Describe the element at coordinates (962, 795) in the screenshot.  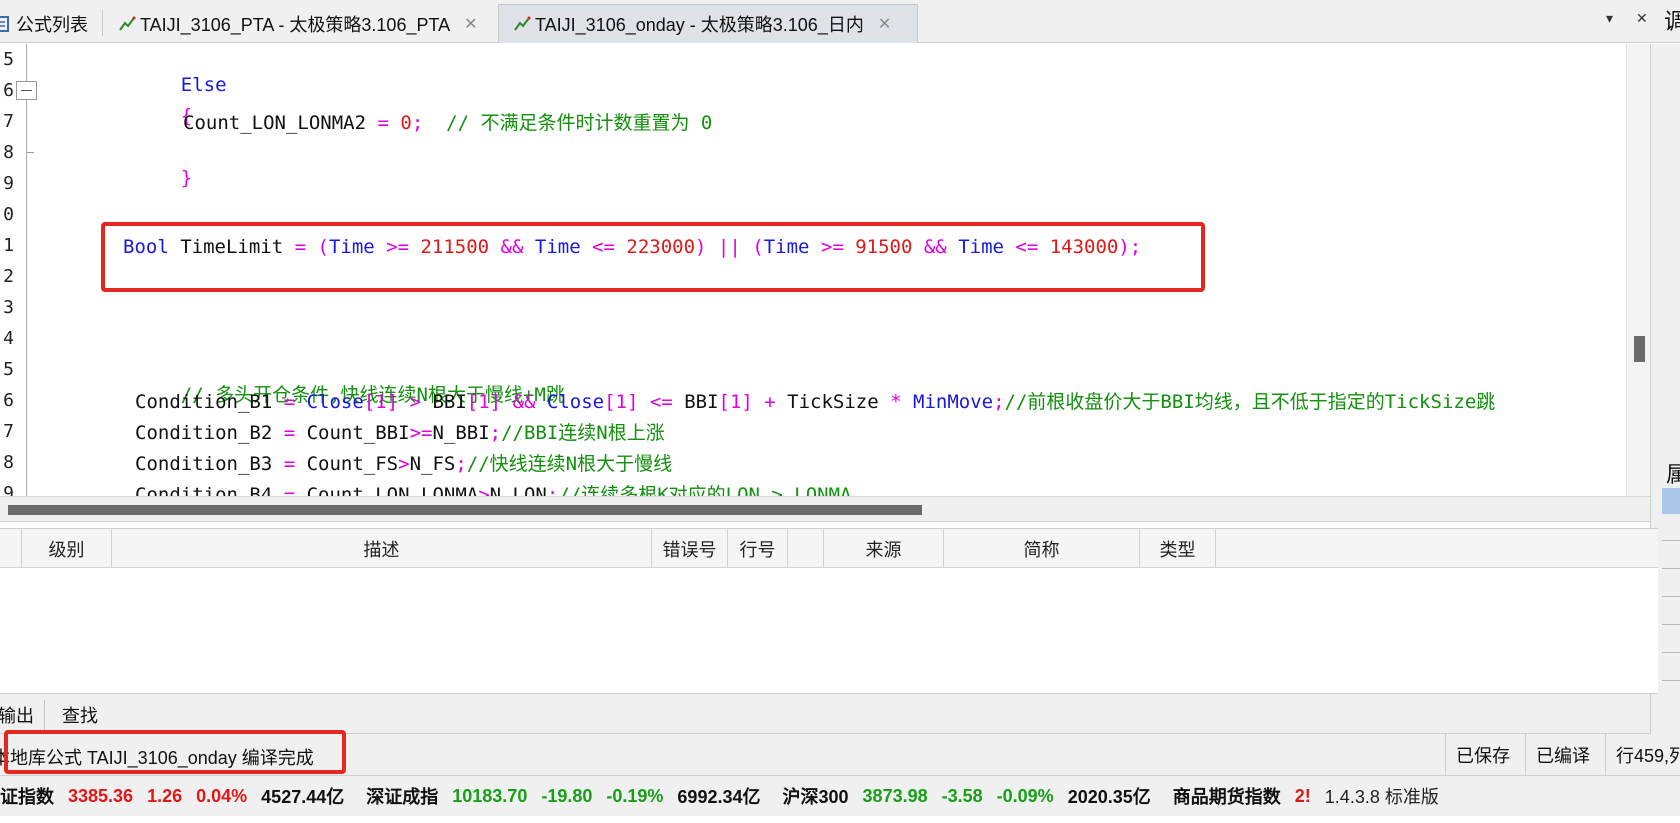
I see `ticker-change: -3.58` at that location.